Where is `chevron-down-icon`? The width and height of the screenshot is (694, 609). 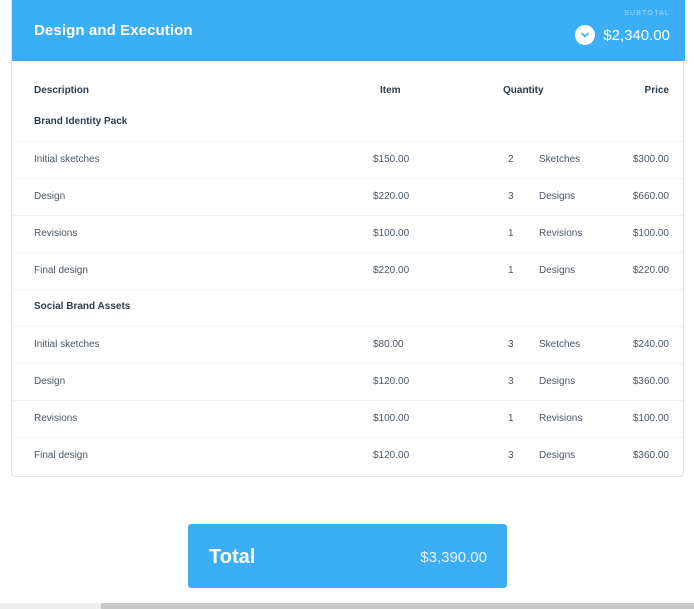
chevron-down-icon is located at coordinates (585, 35).